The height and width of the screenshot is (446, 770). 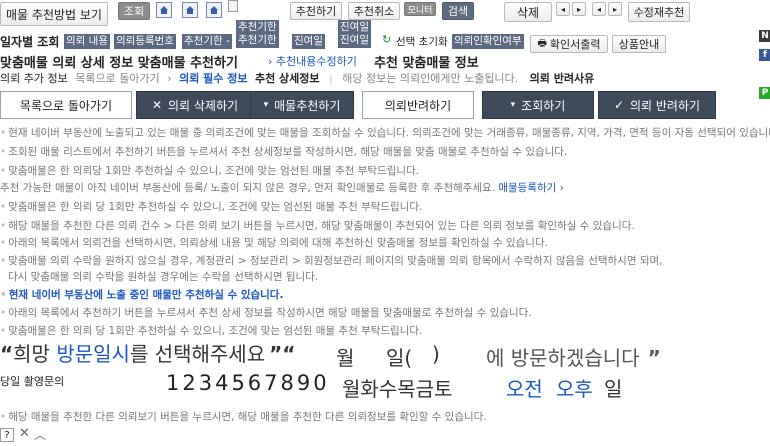 What do you see at coordinates (764, 55) in the screenshot?
I see `side-badge-f-icon: f` at bounding box center [764, 55].